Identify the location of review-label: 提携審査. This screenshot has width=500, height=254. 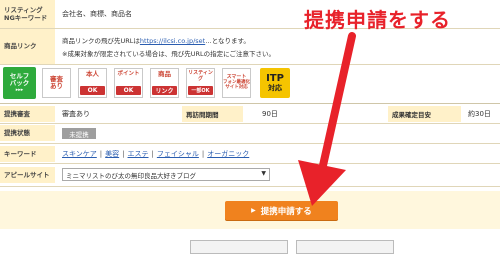
(27, 114).